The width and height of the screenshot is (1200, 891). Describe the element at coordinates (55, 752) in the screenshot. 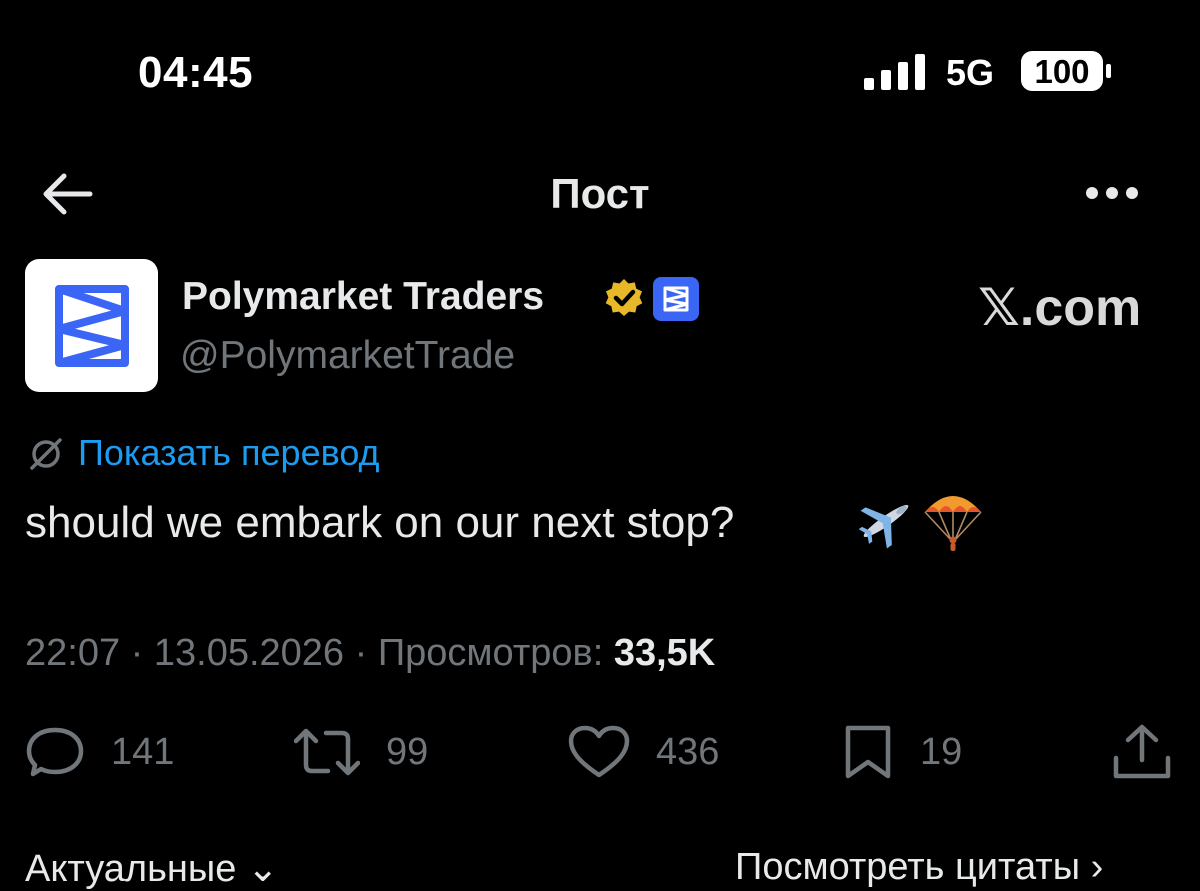

I see `reply-icon` at that location.